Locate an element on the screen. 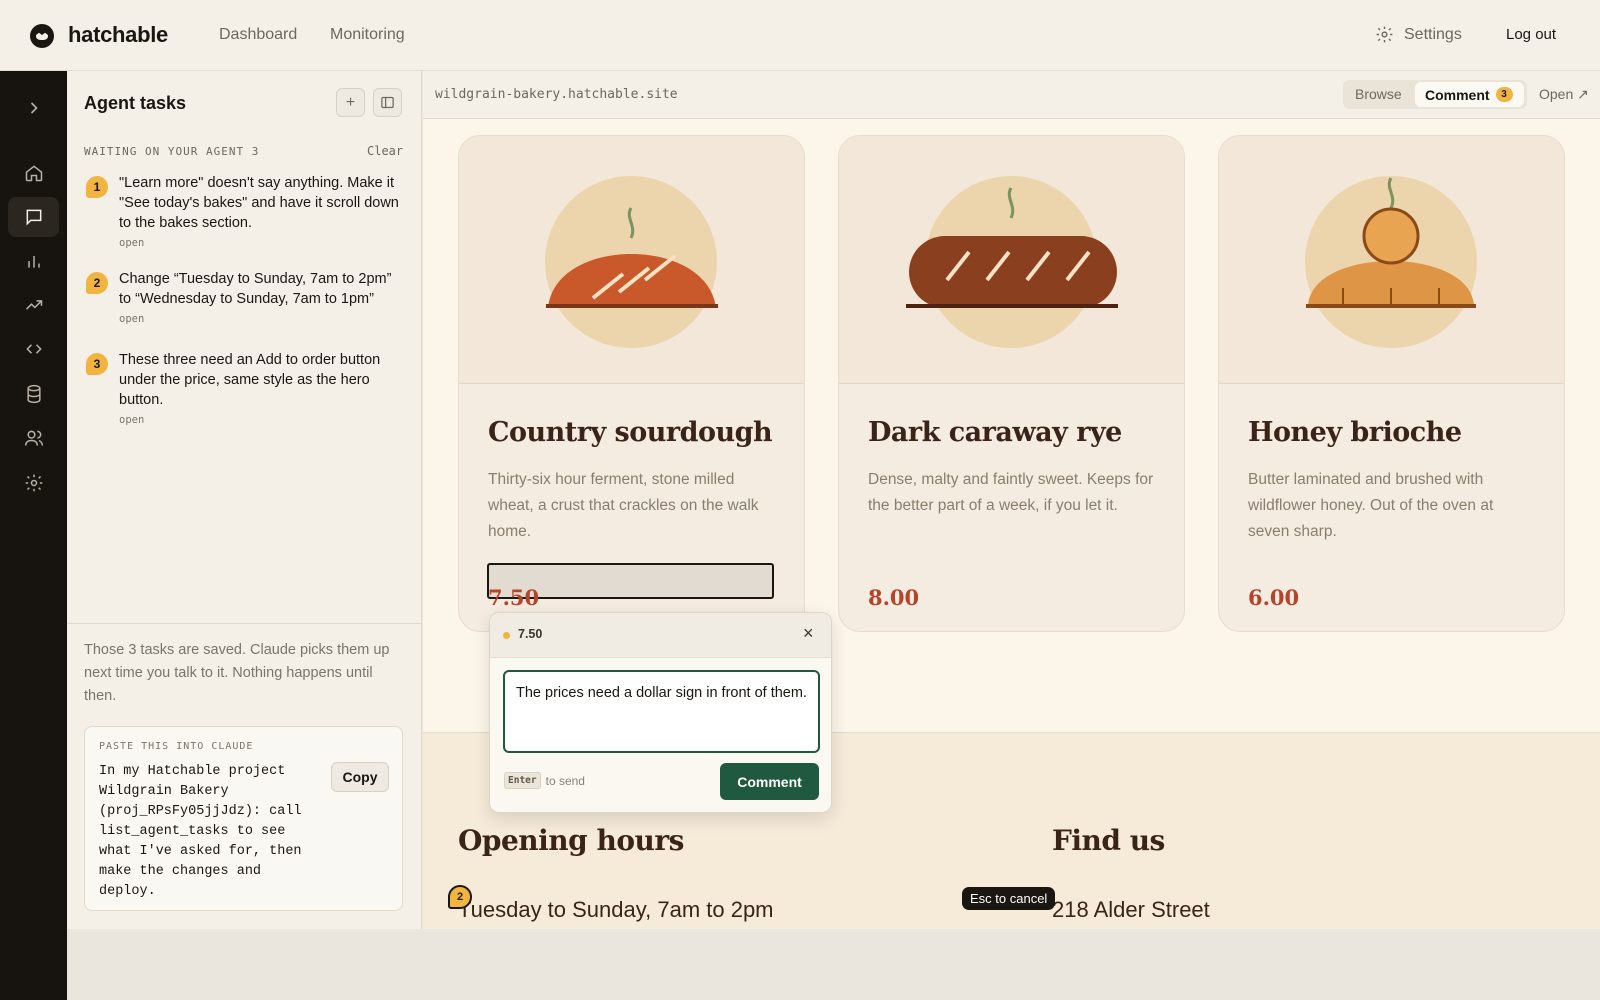 The width and height of the screenshot is (1600, 1000). rye-illustration is located at coordinates (1012, 262).